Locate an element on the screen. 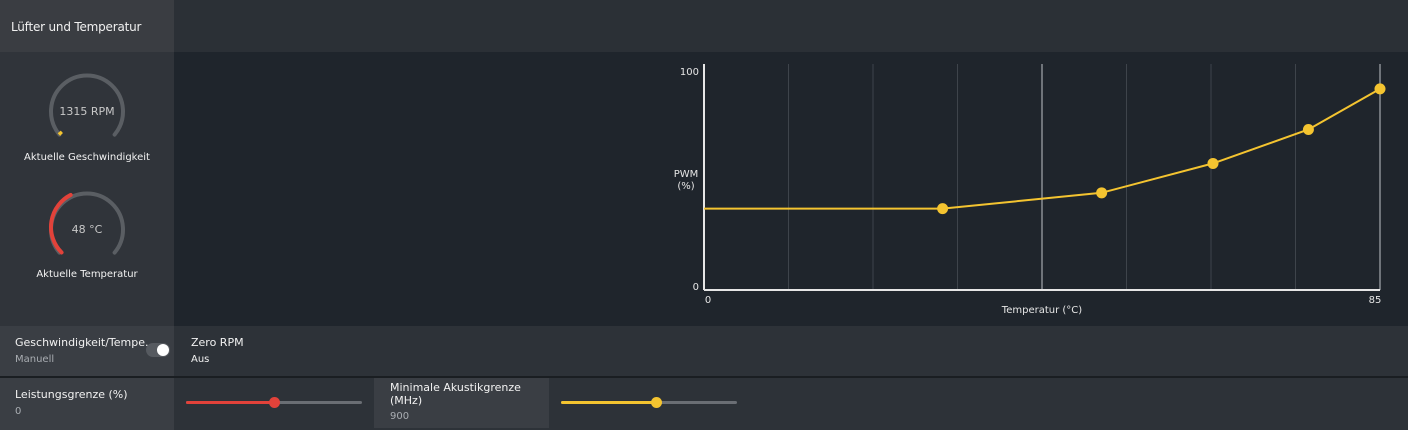  power-slider-fill is located at coordinates (230, 402).